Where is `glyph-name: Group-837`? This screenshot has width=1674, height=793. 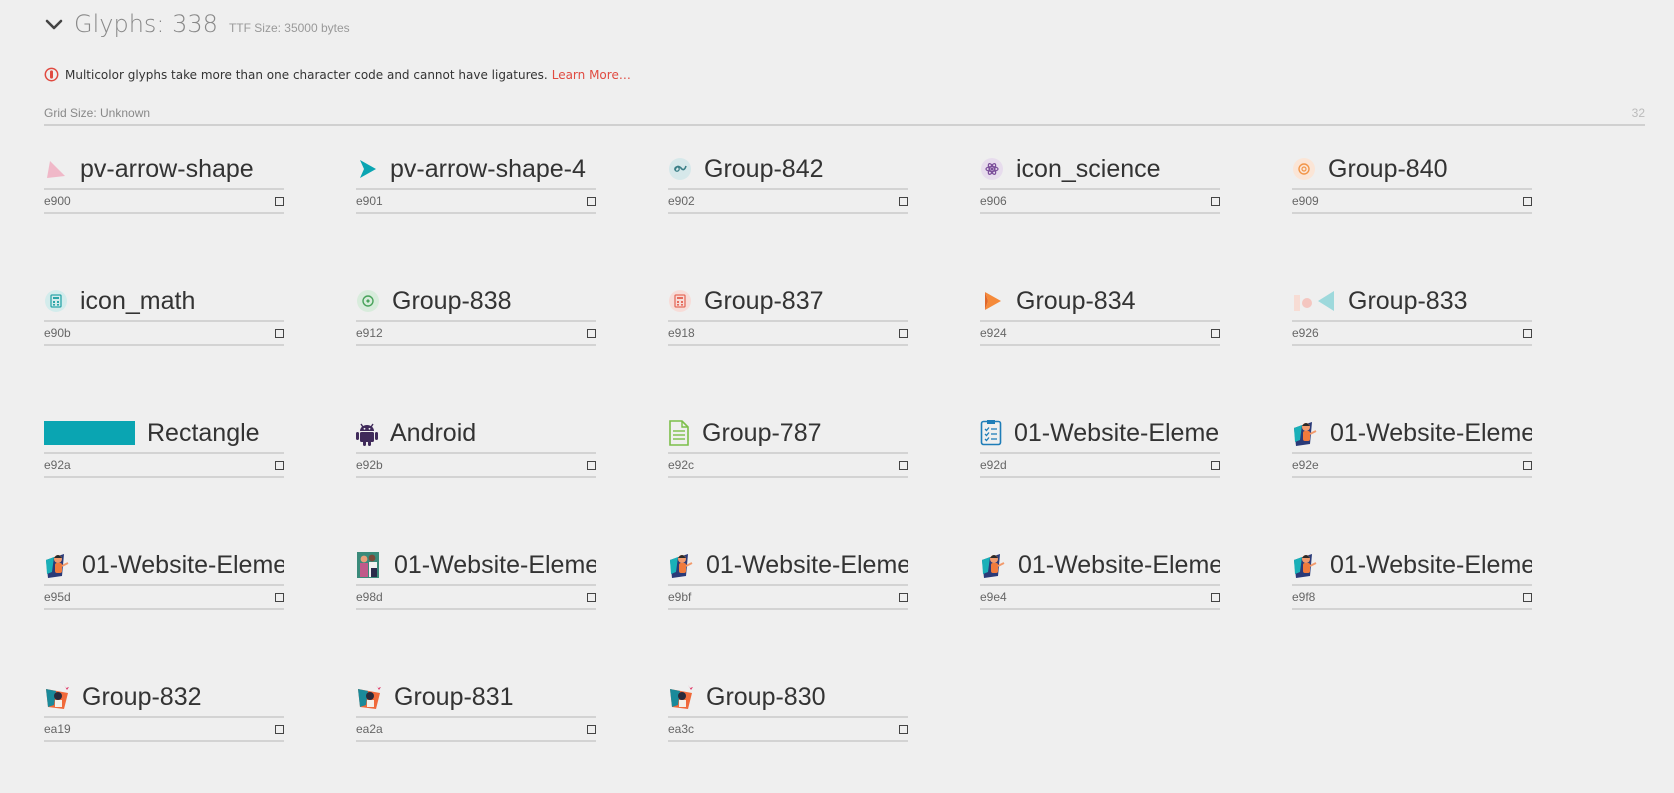 glyph-name: Group-837 is located at coordinates (764, 301).